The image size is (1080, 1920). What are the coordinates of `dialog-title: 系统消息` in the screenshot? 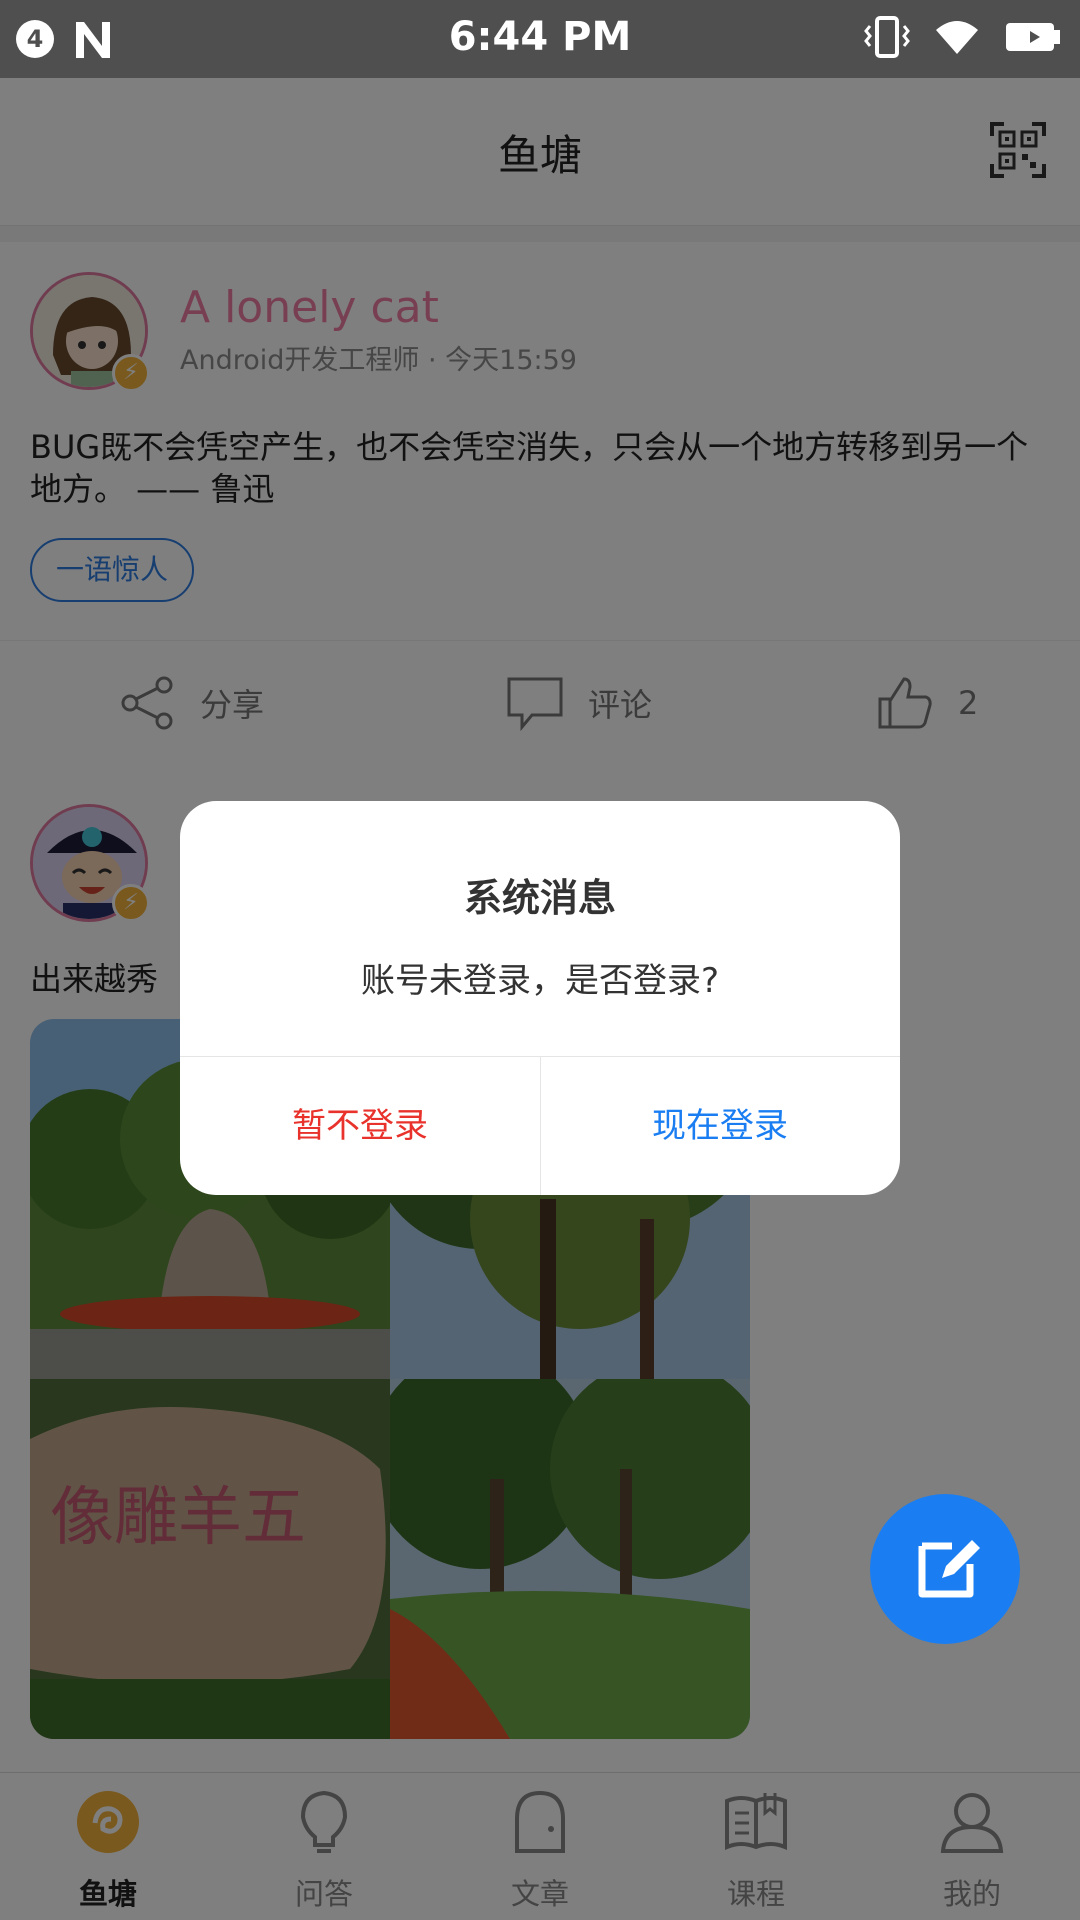 It's located at (539, 898).